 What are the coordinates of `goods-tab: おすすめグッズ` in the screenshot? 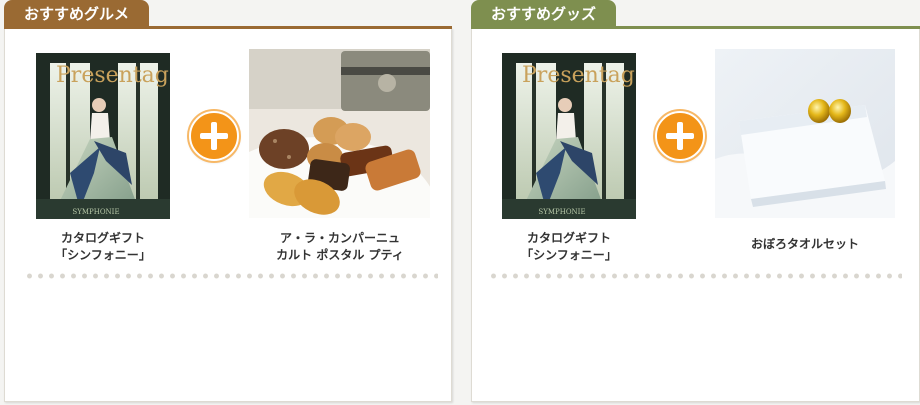 It's located at (544, 14).